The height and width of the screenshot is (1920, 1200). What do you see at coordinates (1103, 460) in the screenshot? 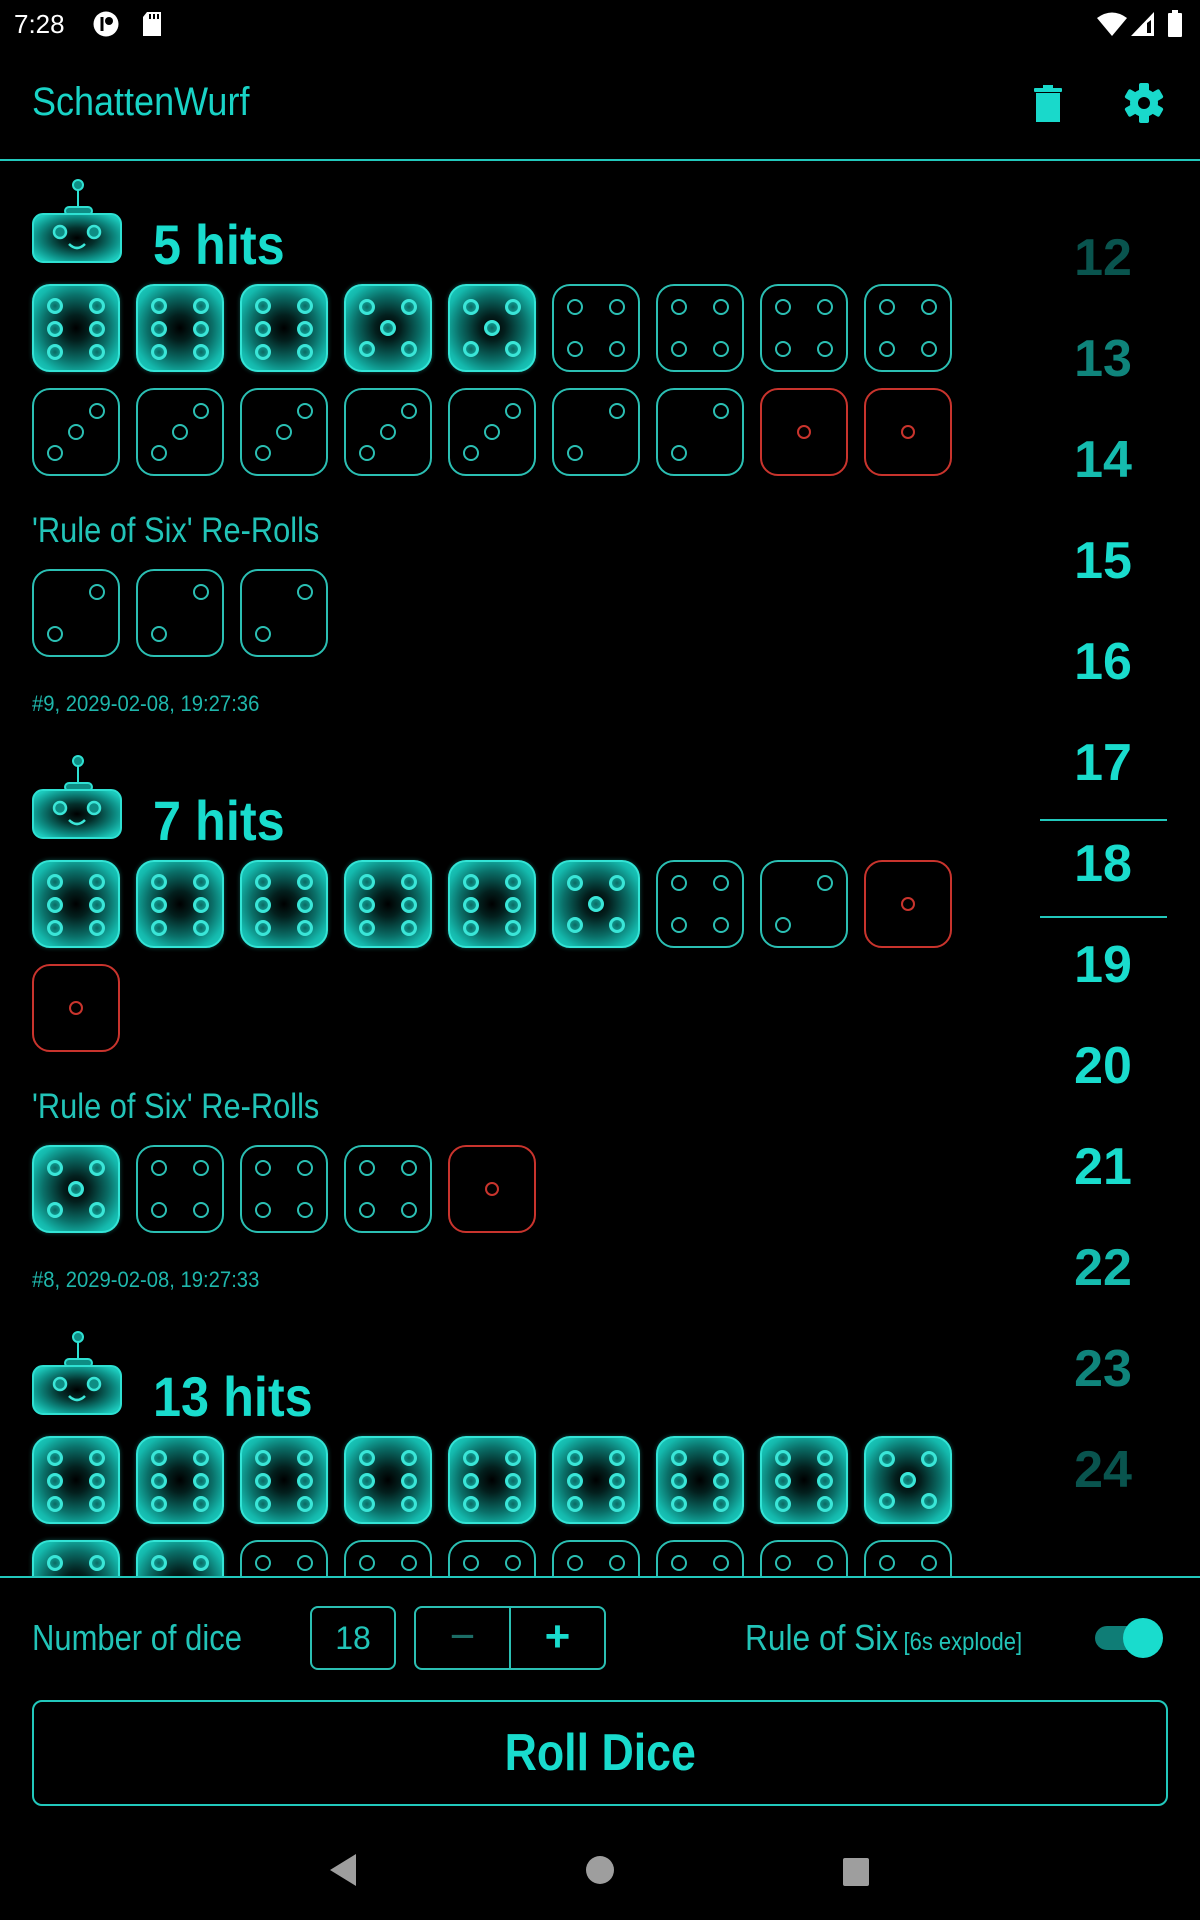
I see `picker-item: 14` at bounding box center [1103, 460].